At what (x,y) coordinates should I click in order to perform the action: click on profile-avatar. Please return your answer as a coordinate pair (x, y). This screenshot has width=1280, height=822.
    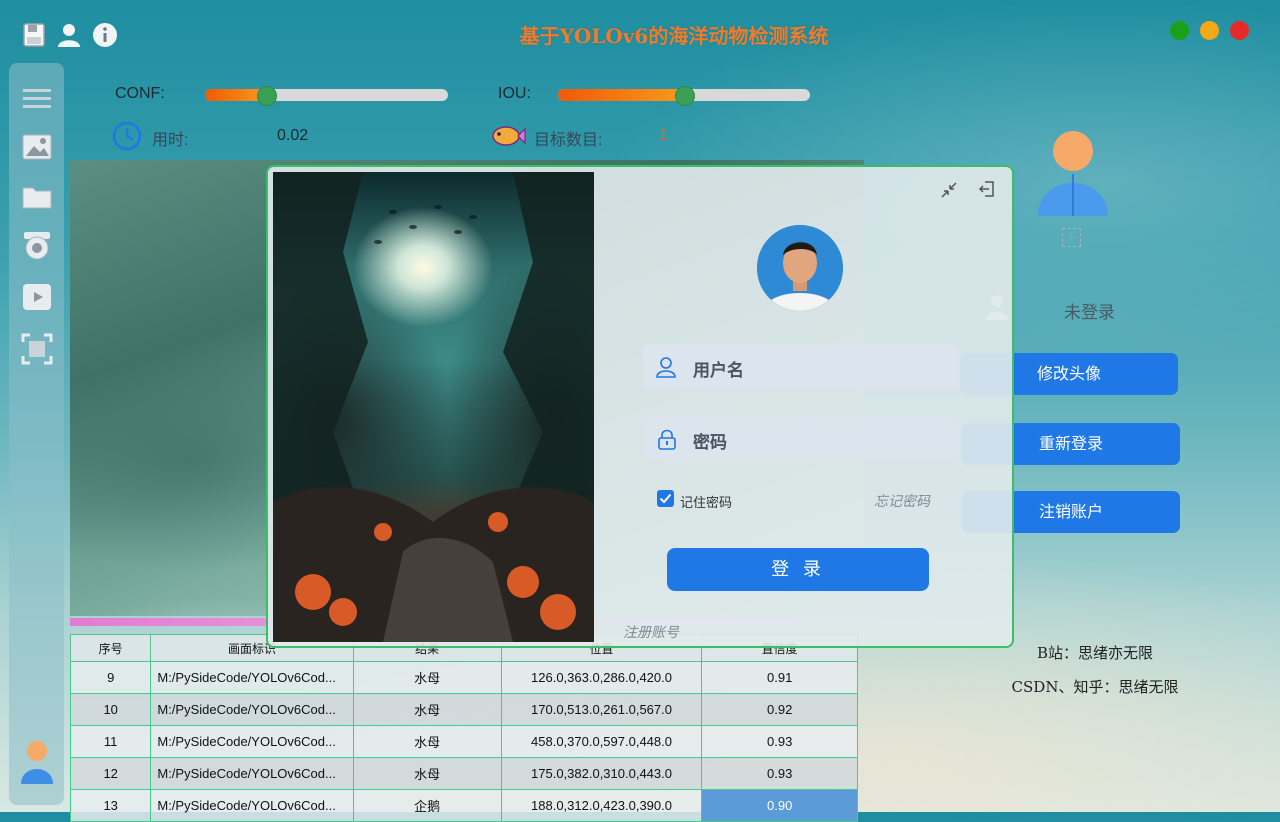
    Looking at the image, I should click on (1073, 174).